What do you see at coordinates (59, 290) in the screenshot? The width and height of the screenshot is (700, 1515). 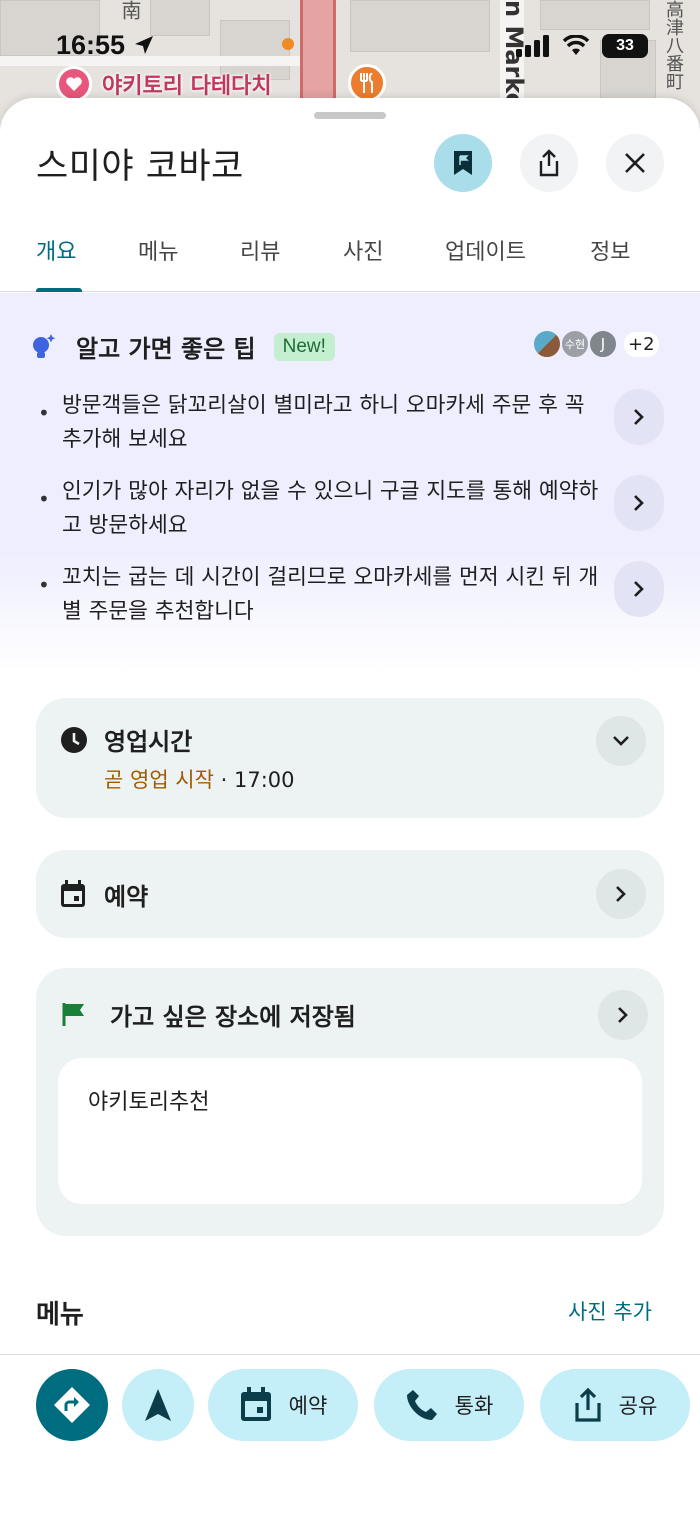 I see `active-tab-indicator` at bounding box center [59, 290].